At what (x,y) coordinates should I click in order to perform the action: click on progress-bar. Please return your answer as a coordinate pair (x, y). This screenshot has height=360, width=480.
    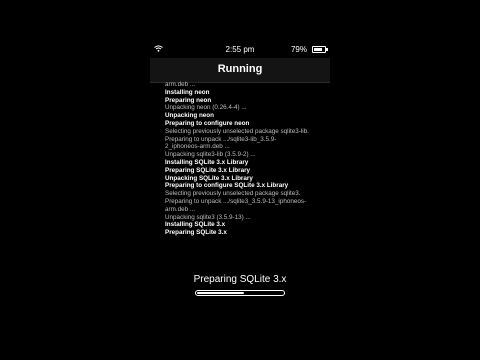
    Looking at the image, I should click on (240, 293).